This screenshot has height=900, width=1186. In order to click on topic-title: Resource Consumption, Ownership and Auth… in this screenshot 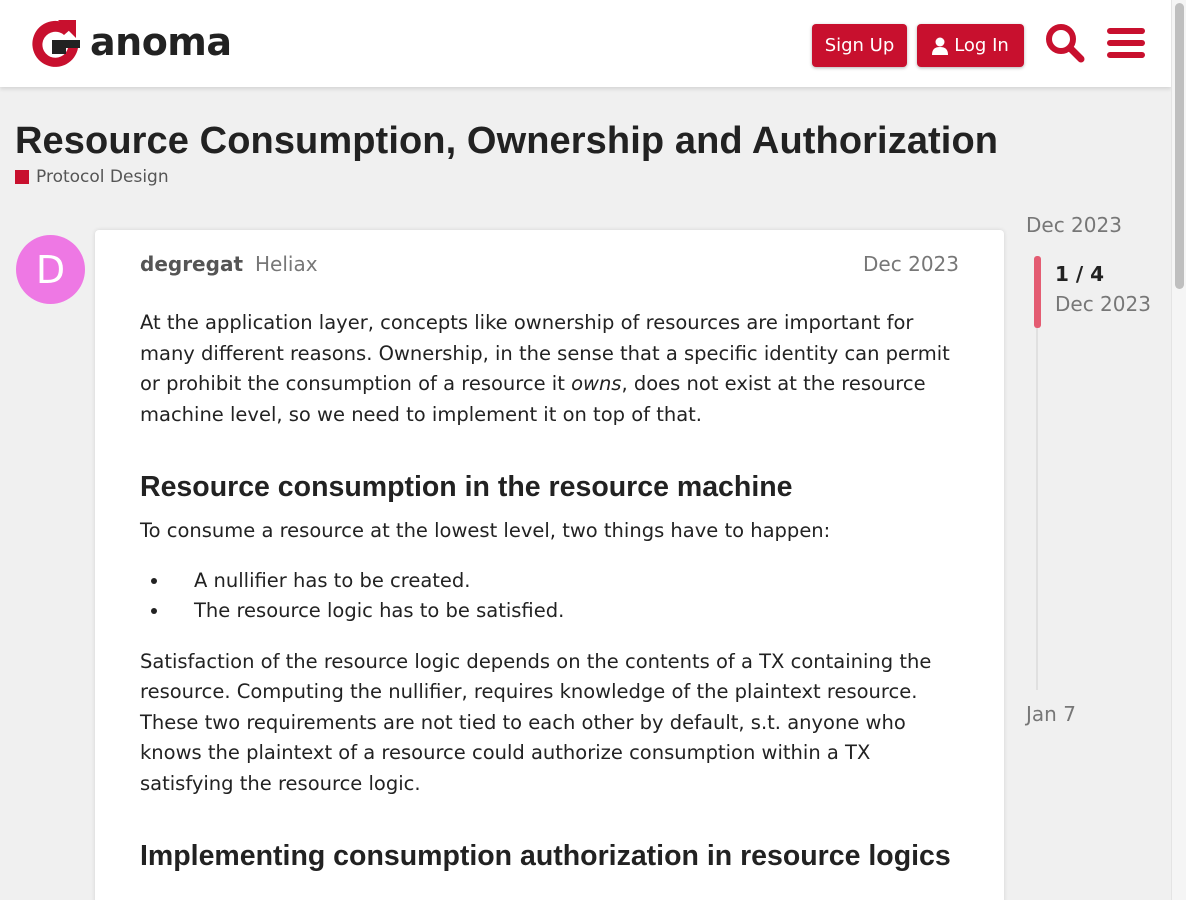, I will do `click(506, 141)`.